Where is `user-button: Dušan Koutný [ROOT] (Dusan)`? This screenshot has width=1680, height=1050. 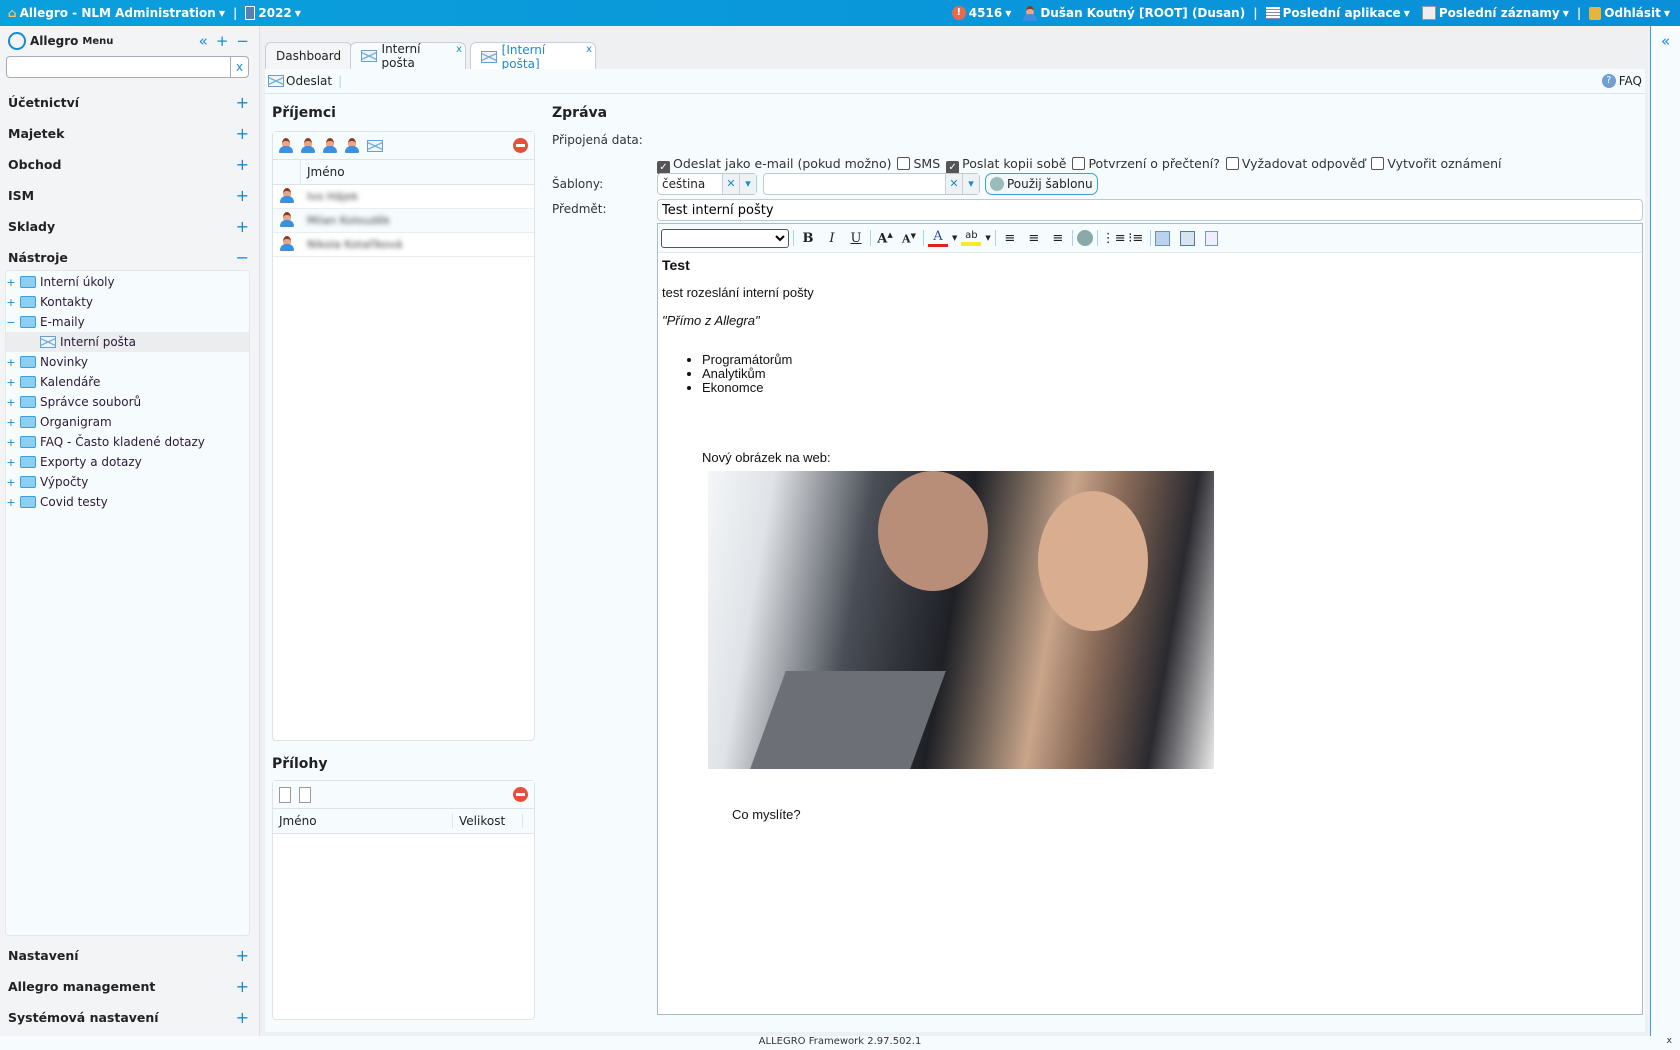 user-button: Dušan Koutný [ROOT] (Dusan) is located at coordinates (1134, 13).